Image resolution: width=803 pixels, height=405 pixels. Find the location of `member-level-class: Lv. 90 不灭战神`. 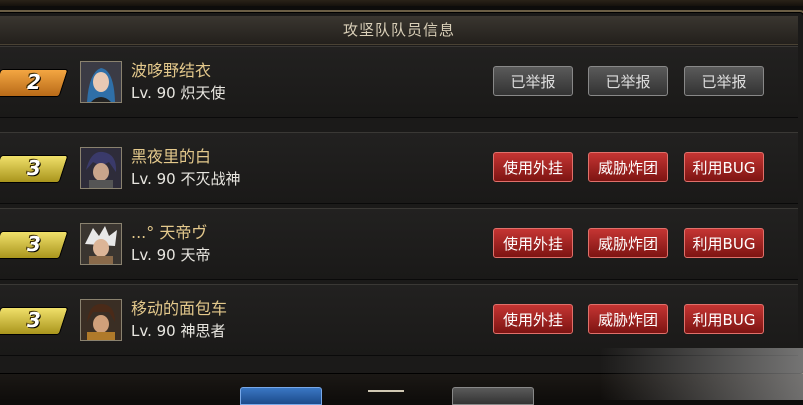

member-level-class: Lv. 90 不灭战神 is located at coordinates (186, 178).